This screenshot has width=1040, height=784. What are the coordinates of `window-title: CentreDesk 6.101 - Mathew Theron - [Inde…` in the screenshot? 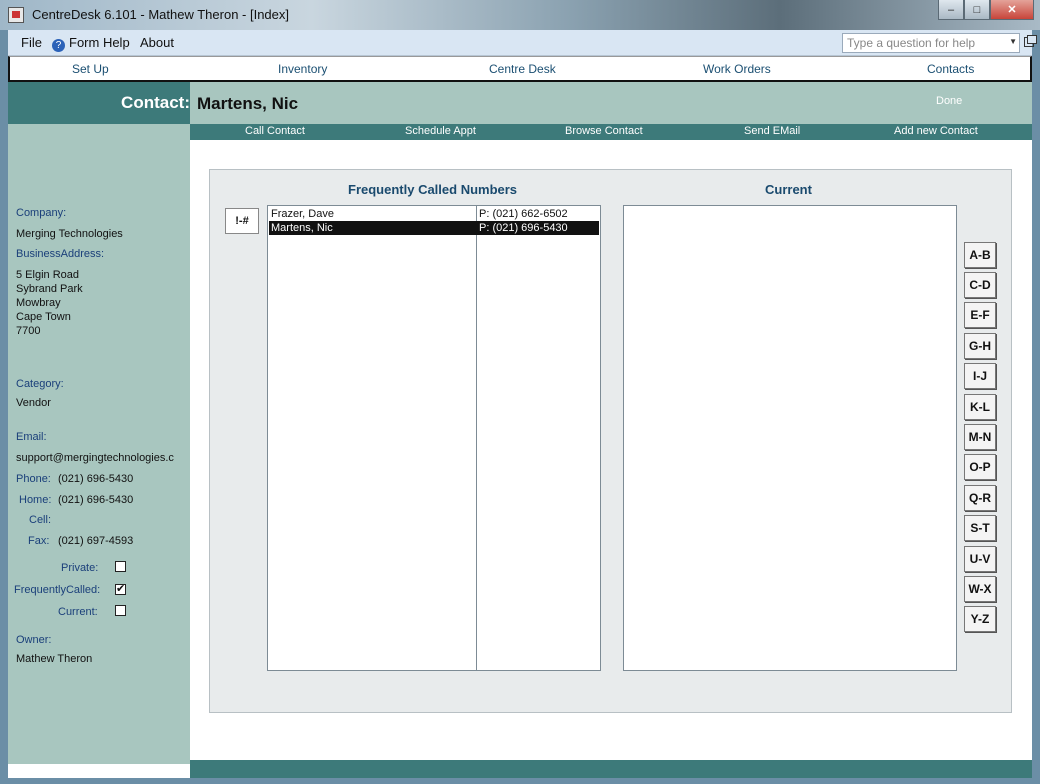 It's located at (160, 14).